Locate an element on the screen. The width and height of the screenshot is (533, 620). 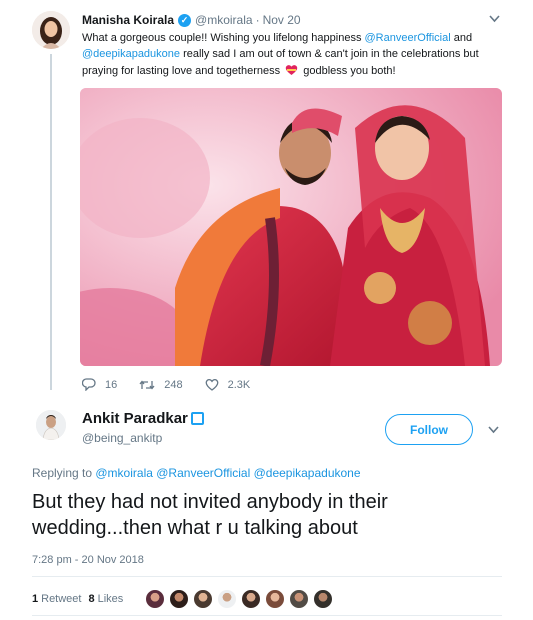
thread-connector is located at coordinates (51, 222).